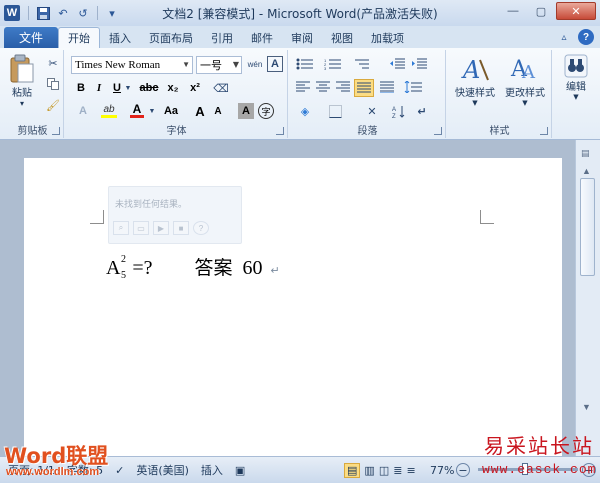  I want to click on highlight-color-button: ab, so click(109, 111).